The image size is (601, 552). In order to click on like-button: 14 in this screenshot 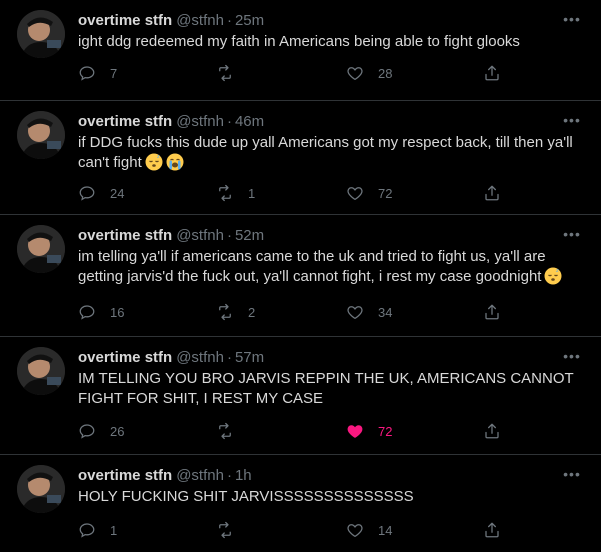, I will do `click(369, 530)`.